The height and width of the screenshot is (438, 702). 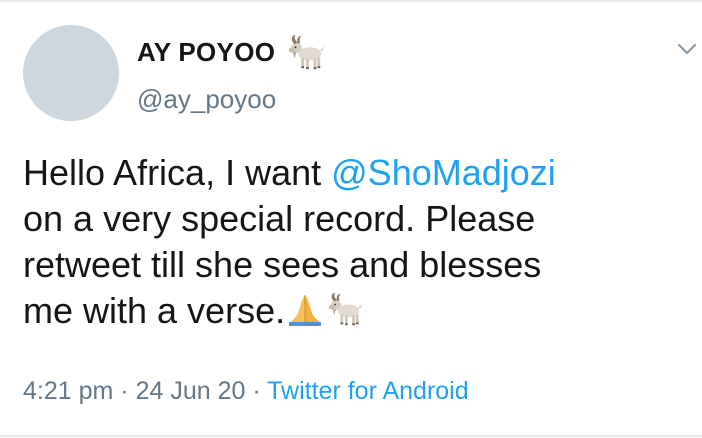 What do you see at coordinates (177, 172) in the screenshot?
I see `tweet-text-segment: Hello Africa, I want` at bounding box center [177, 172].